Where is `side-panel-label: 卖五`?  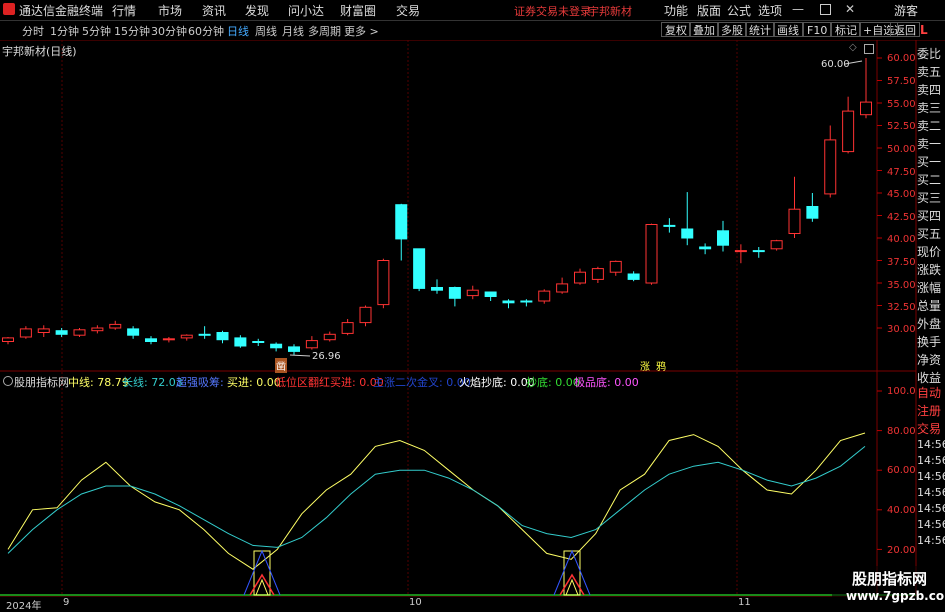 side-panel-label: 卖五 is located at coordinates (931, 71).